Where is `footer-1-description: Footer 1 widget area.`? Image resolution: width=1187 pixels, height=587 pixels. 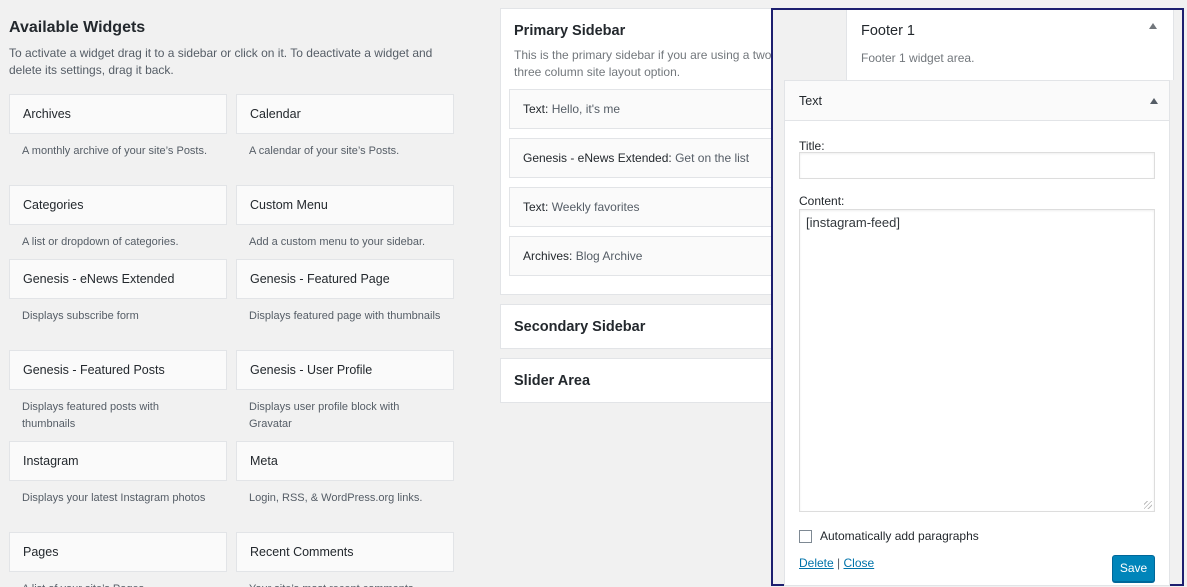
footer-1-description: Footer 1 widget area. is located at coordinates (918, 58).